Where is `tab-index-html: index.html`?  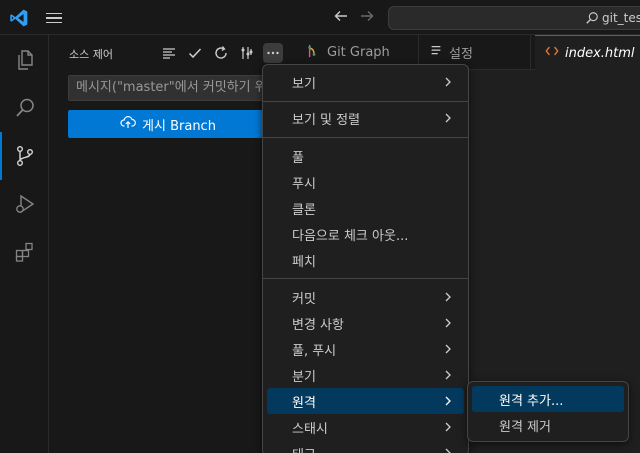 tab-index-html: index.html is located at coordinates (587, 52).